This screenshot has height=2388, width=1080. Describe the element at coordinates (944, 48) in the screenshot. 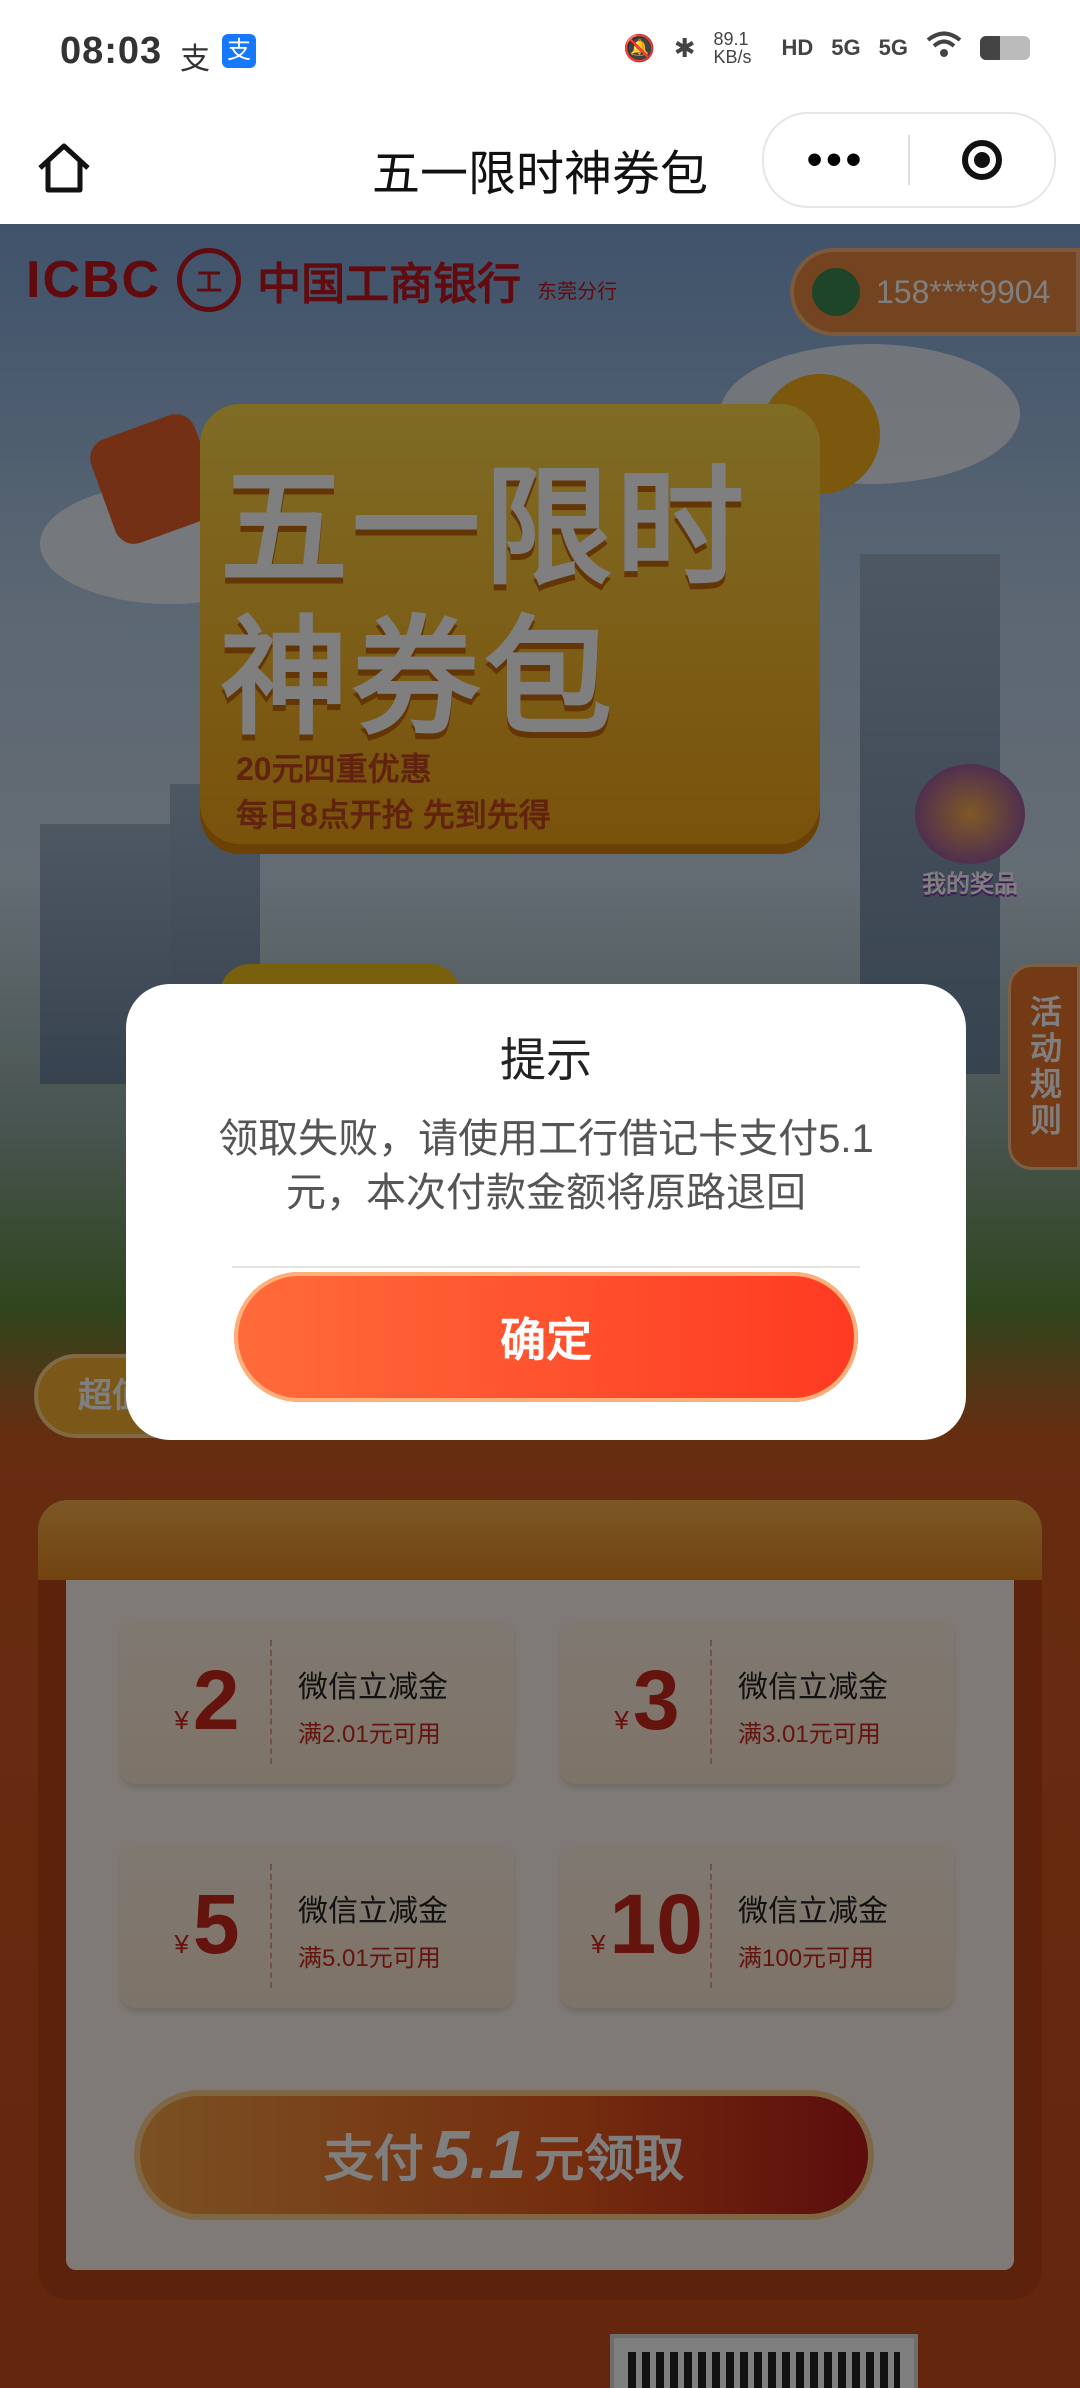

I see `wifi-icon` at that location.